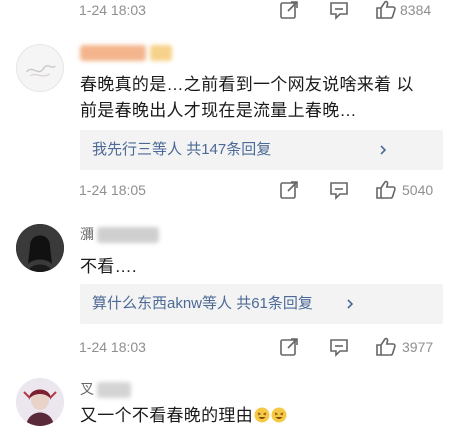 The height and width of the screenshot is (437, 450). What do you see at coordinates (418, 347) in the screenshot?
I see `like-count: 3977` at bounding box center [418, 347].